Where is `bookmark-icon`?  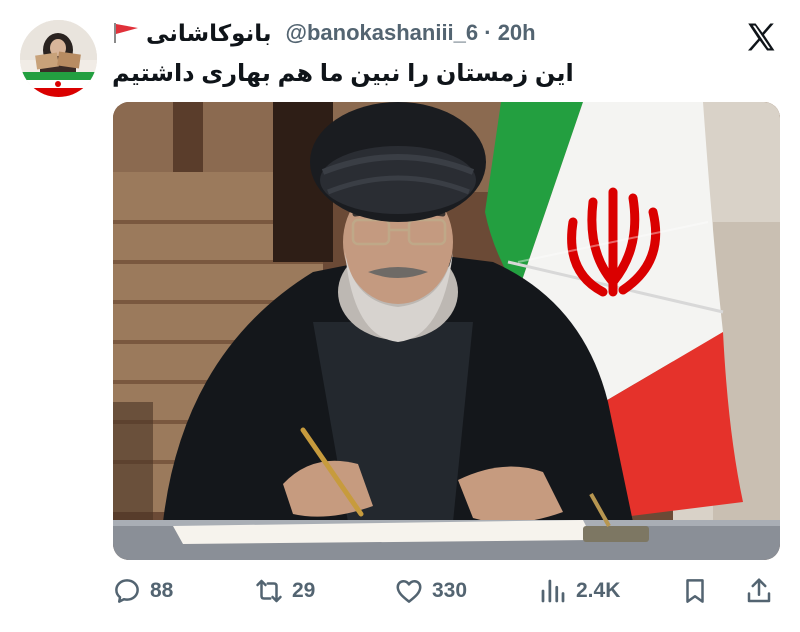 bookmark-icon is located at coordinates (695, 591).